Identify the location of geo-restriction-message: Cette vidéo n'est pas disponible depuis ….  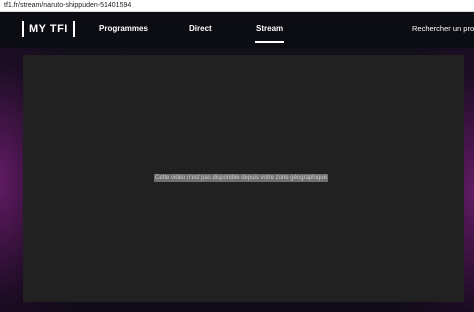
(241, 178).